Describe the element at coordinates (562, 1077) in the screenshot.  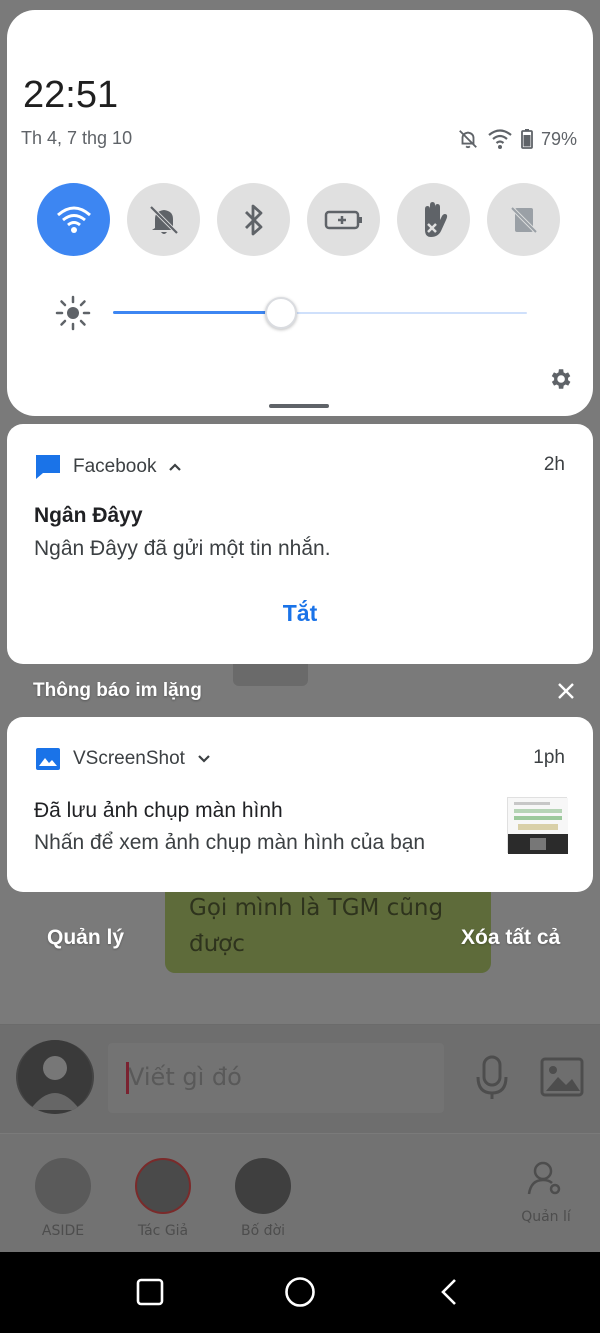
I see `image-icon` at that location.